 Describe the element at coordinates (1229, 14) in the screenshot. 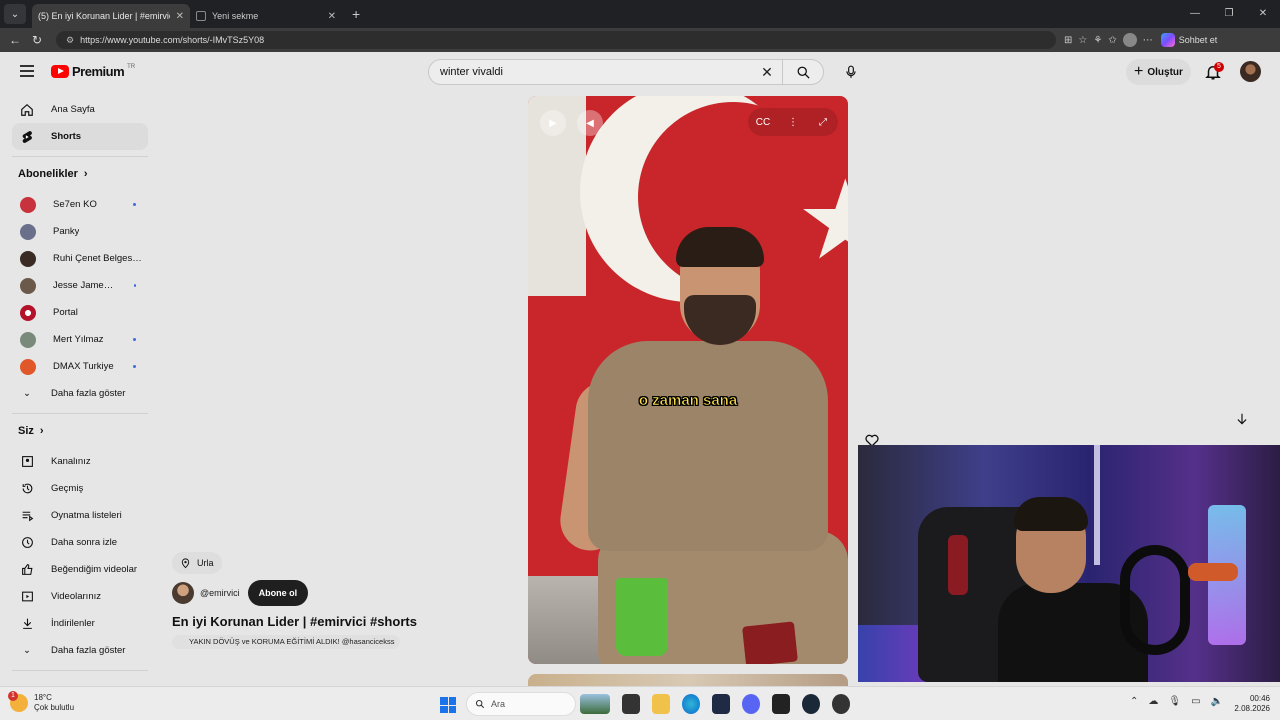

I see `maximize-icon: ❐` at that location.